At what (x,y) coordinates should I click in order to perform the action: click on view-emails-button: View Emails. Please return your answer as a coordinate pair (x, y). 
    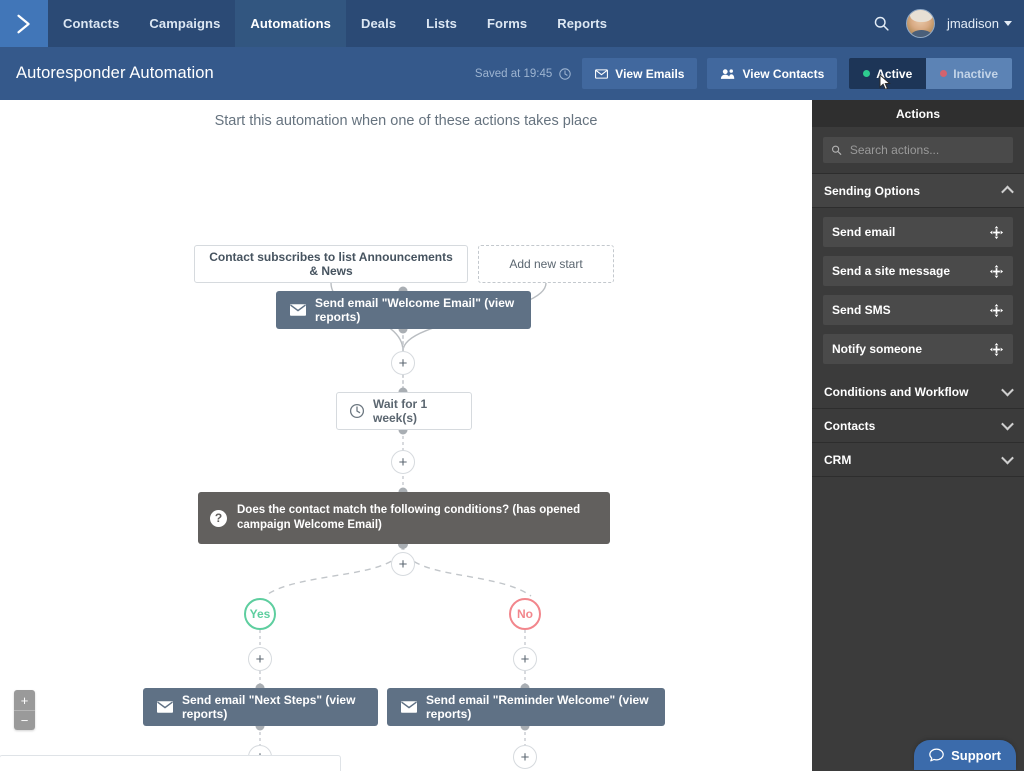
    Looking at the image, I should click on (640, 73).